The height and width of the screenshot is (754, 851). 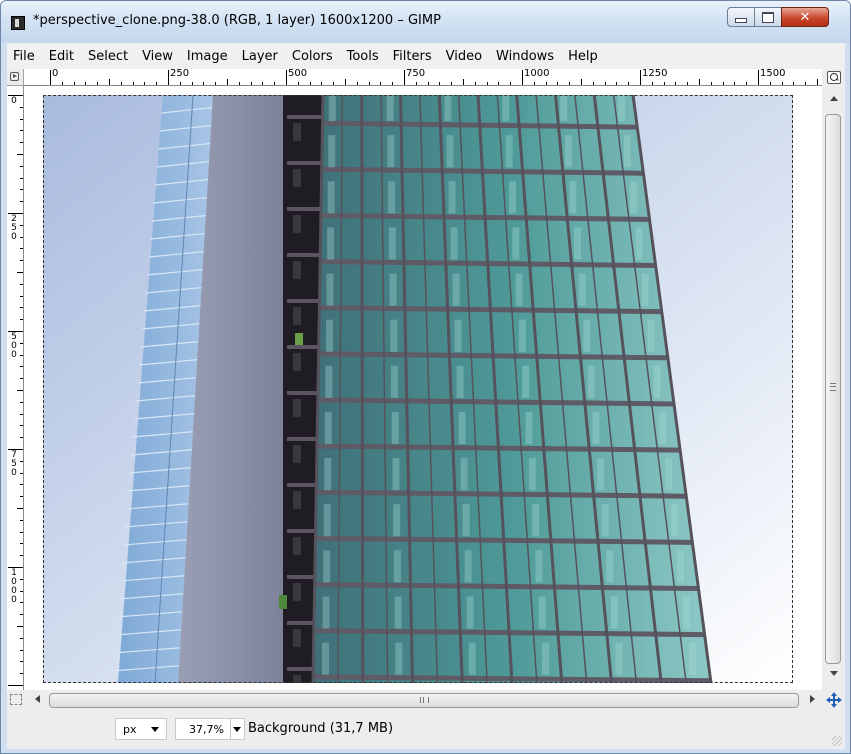 I want to click on resize-grip-icon, so click(x=837, y=741).